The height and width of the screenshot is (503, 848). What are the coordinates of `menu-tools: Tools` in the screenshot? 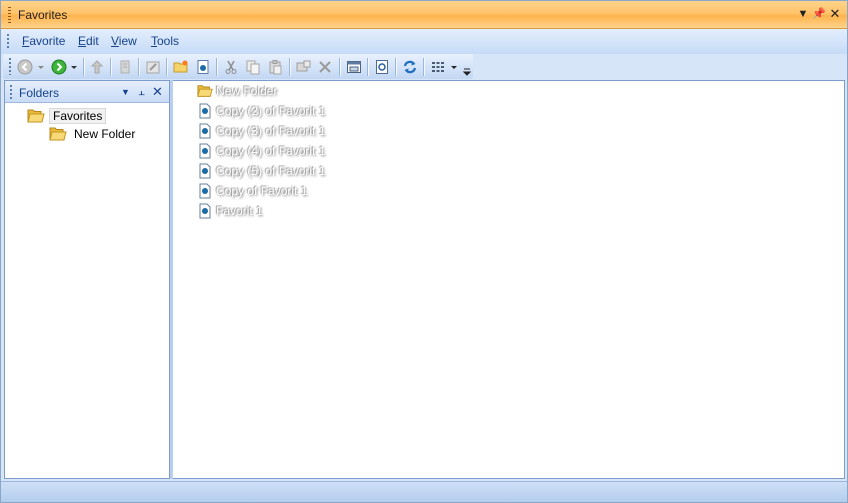 It's located at (165, 41).